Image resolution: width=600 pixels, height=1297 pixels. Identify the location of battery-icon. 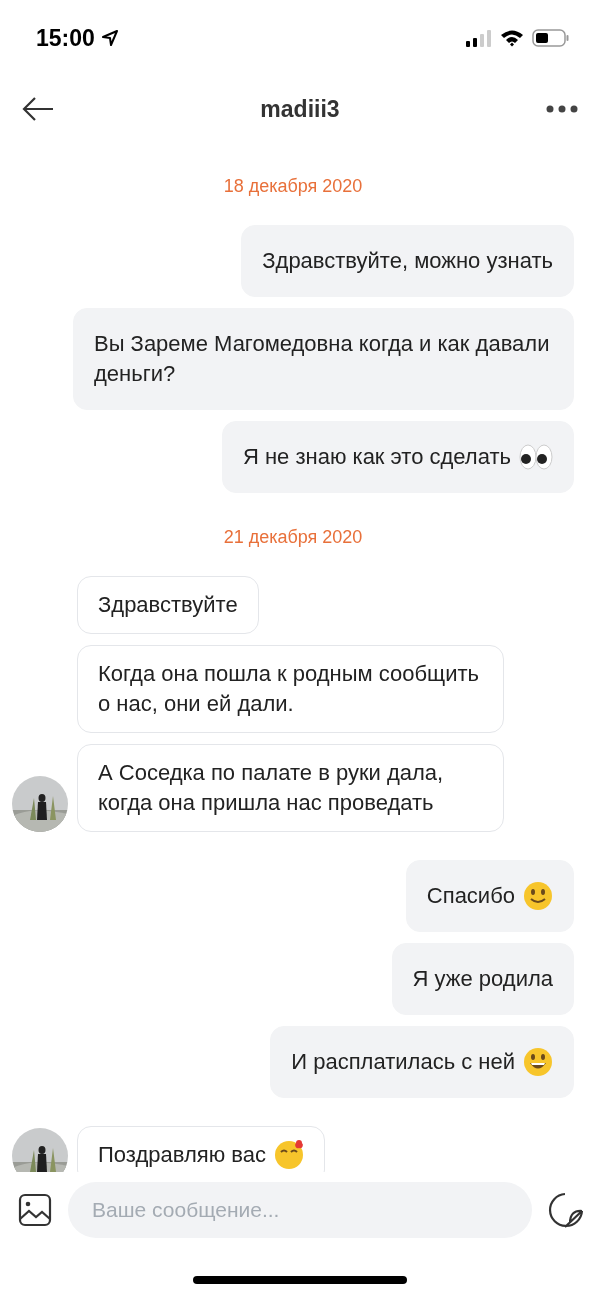
(551, 38).